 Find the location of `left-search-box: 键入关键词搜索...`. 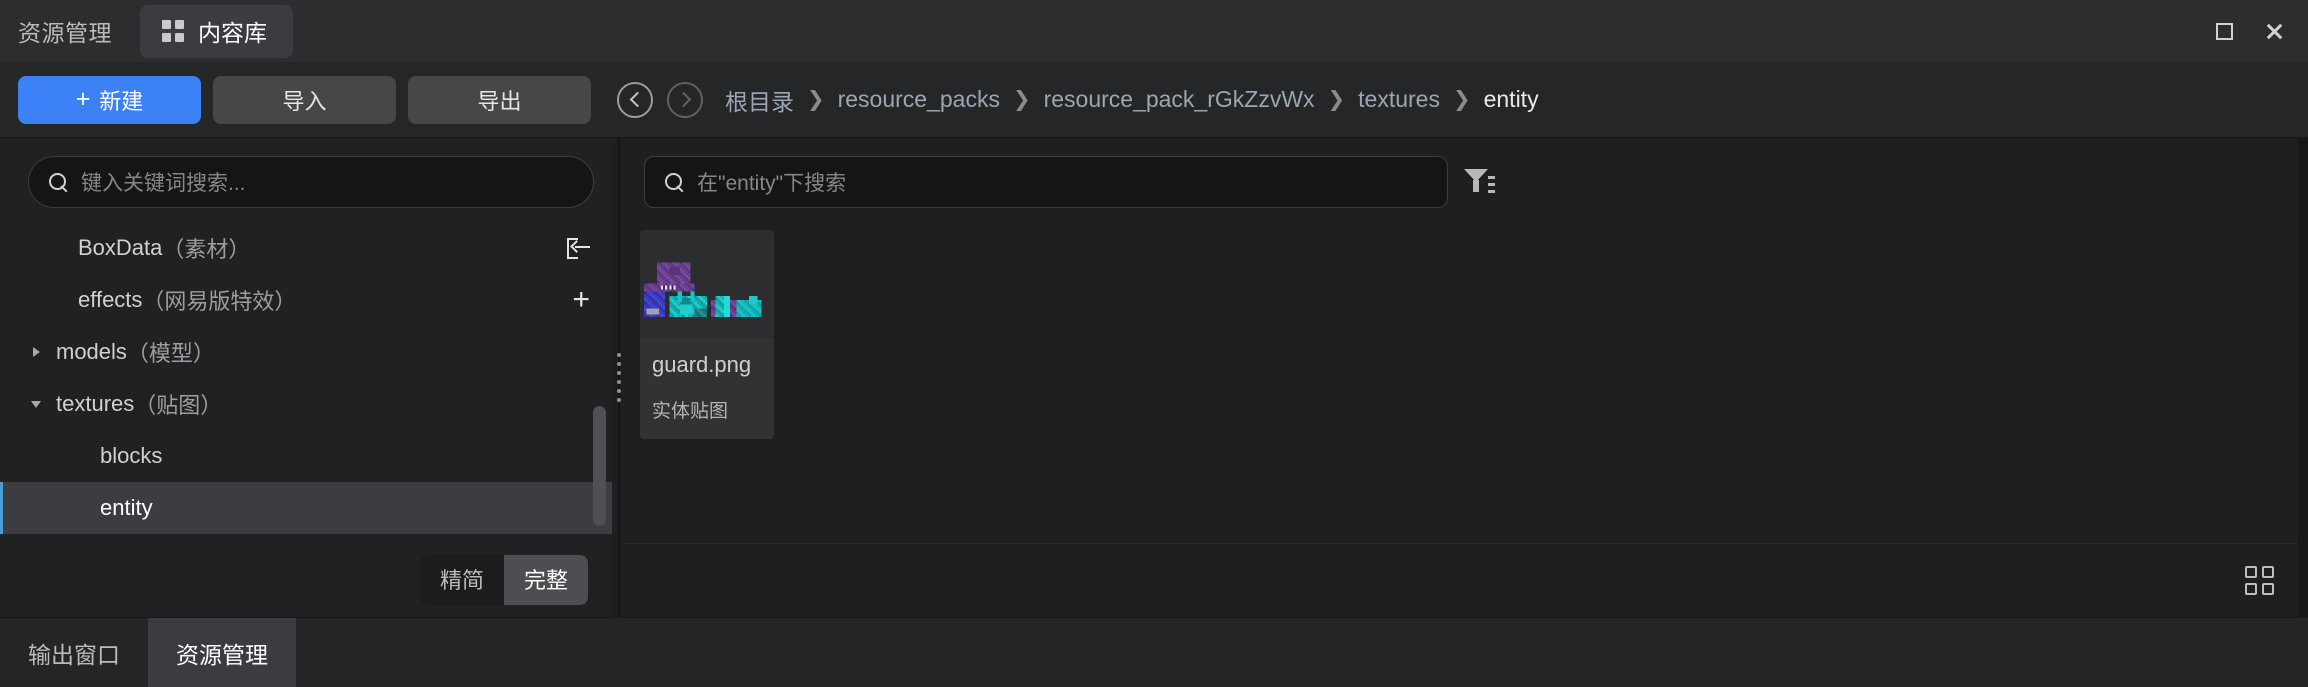

left-search-box: 键入关键词搜索... is located at coordinates (311, 182).